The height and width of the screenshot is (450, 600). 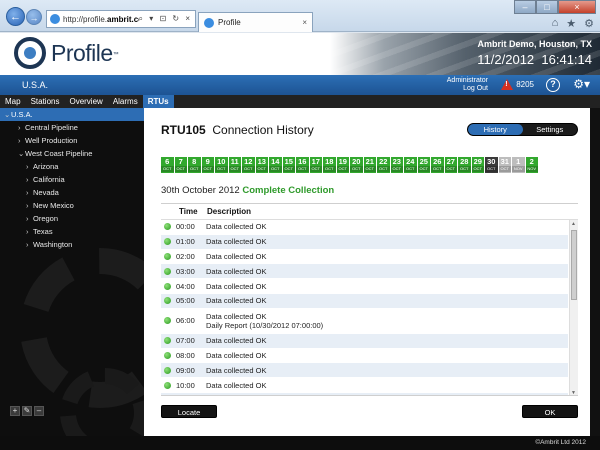 I want to click on table-row: 01:00 Data collected OK, so click(x=364, y=242).